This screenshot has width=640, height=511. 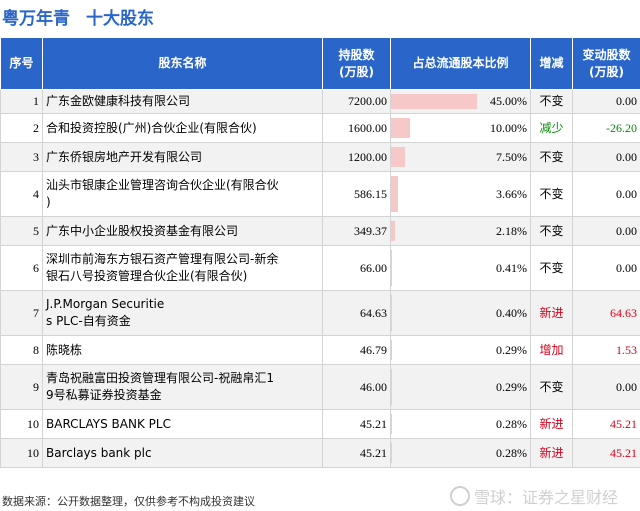 I want to click on table-row: 3 广东侨银房地产开发有限公司 1200.00 7.50% 不变 0.00, so click(x=320, y=157).